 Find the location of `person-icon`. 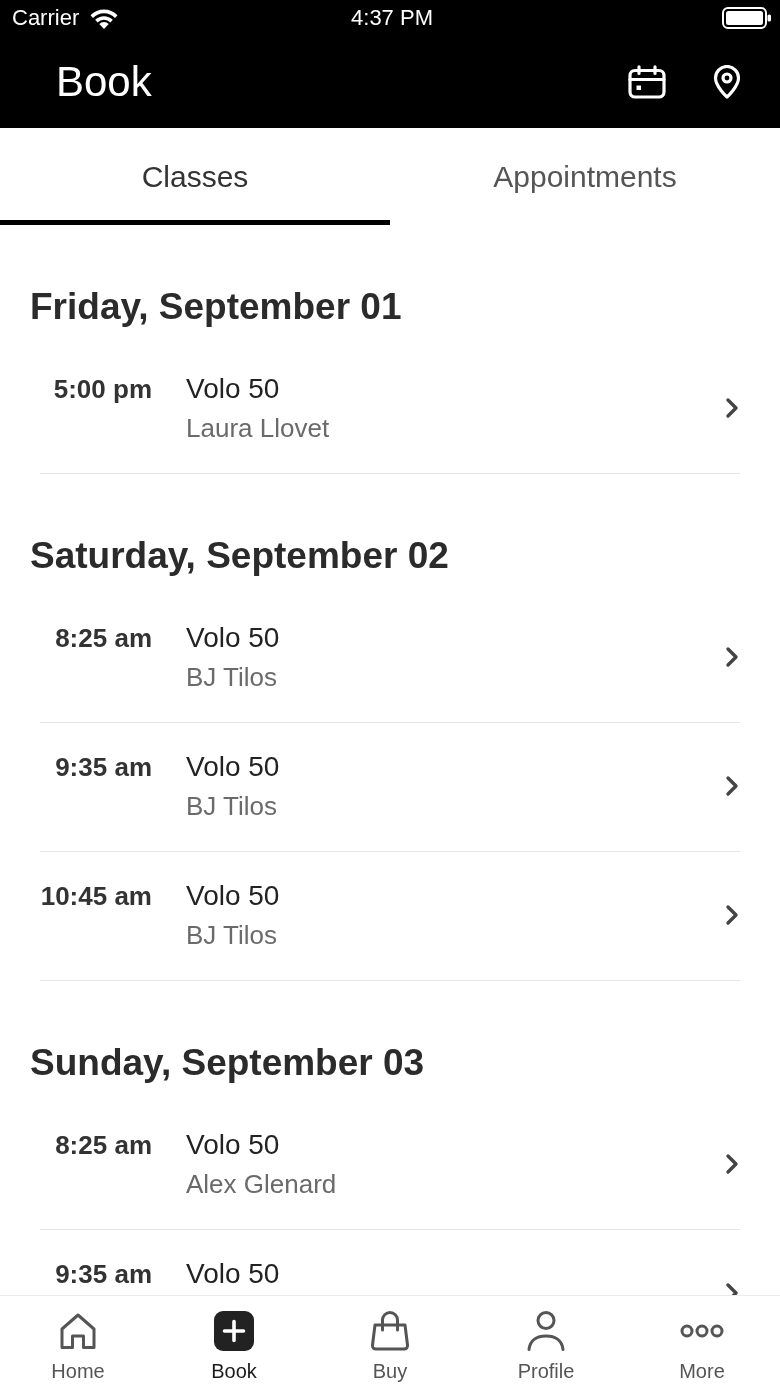

person-icon is located at coordinates (546, 1331).